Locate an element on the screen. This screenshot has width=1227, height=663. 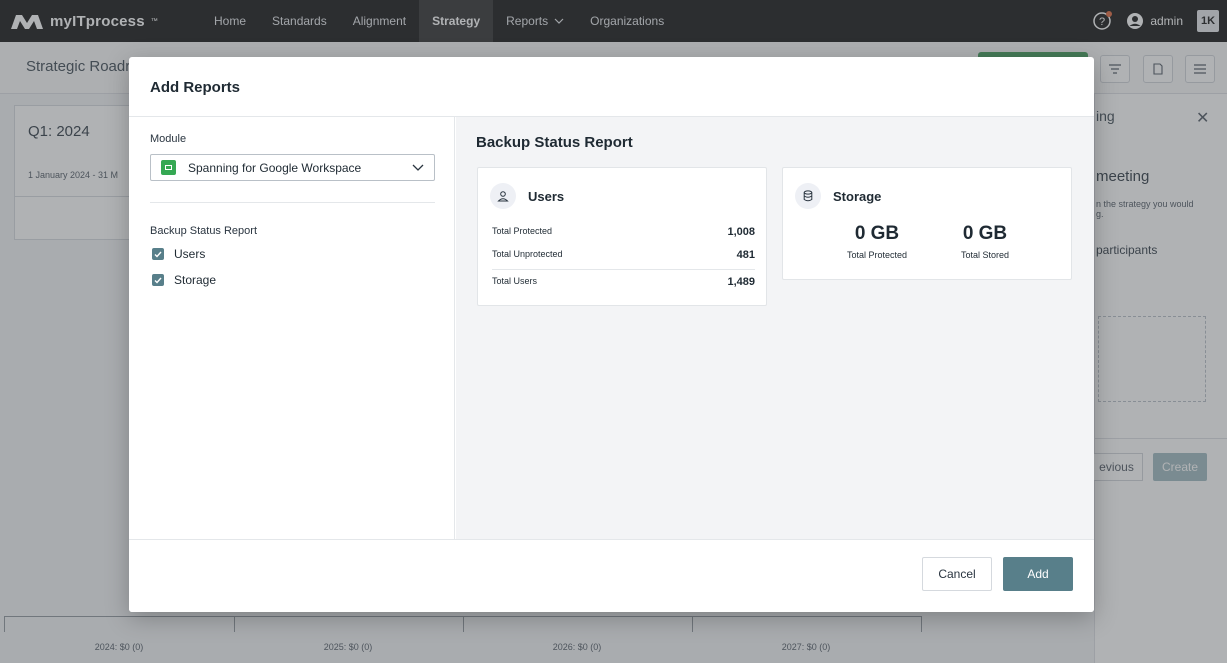
storage-checkbox is located at coordinates (158, 280).